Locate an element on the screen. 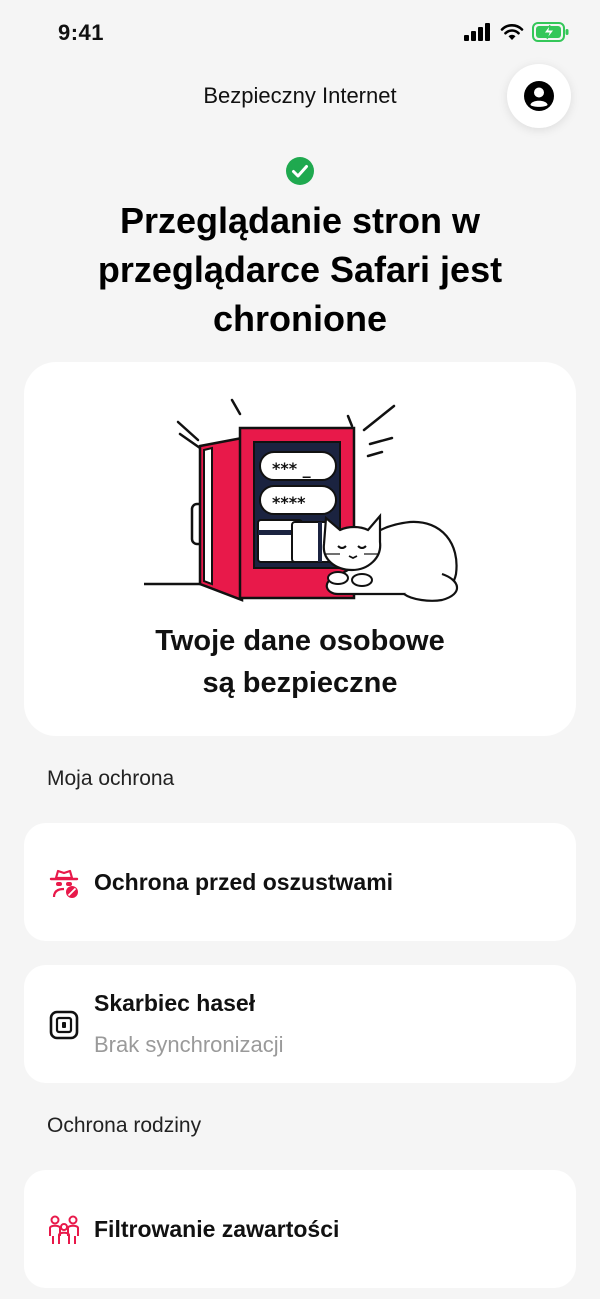 The image size is (600, 1299). section-title-family-protection: Ochrona rodziny is located at coordinates (124, 1125).